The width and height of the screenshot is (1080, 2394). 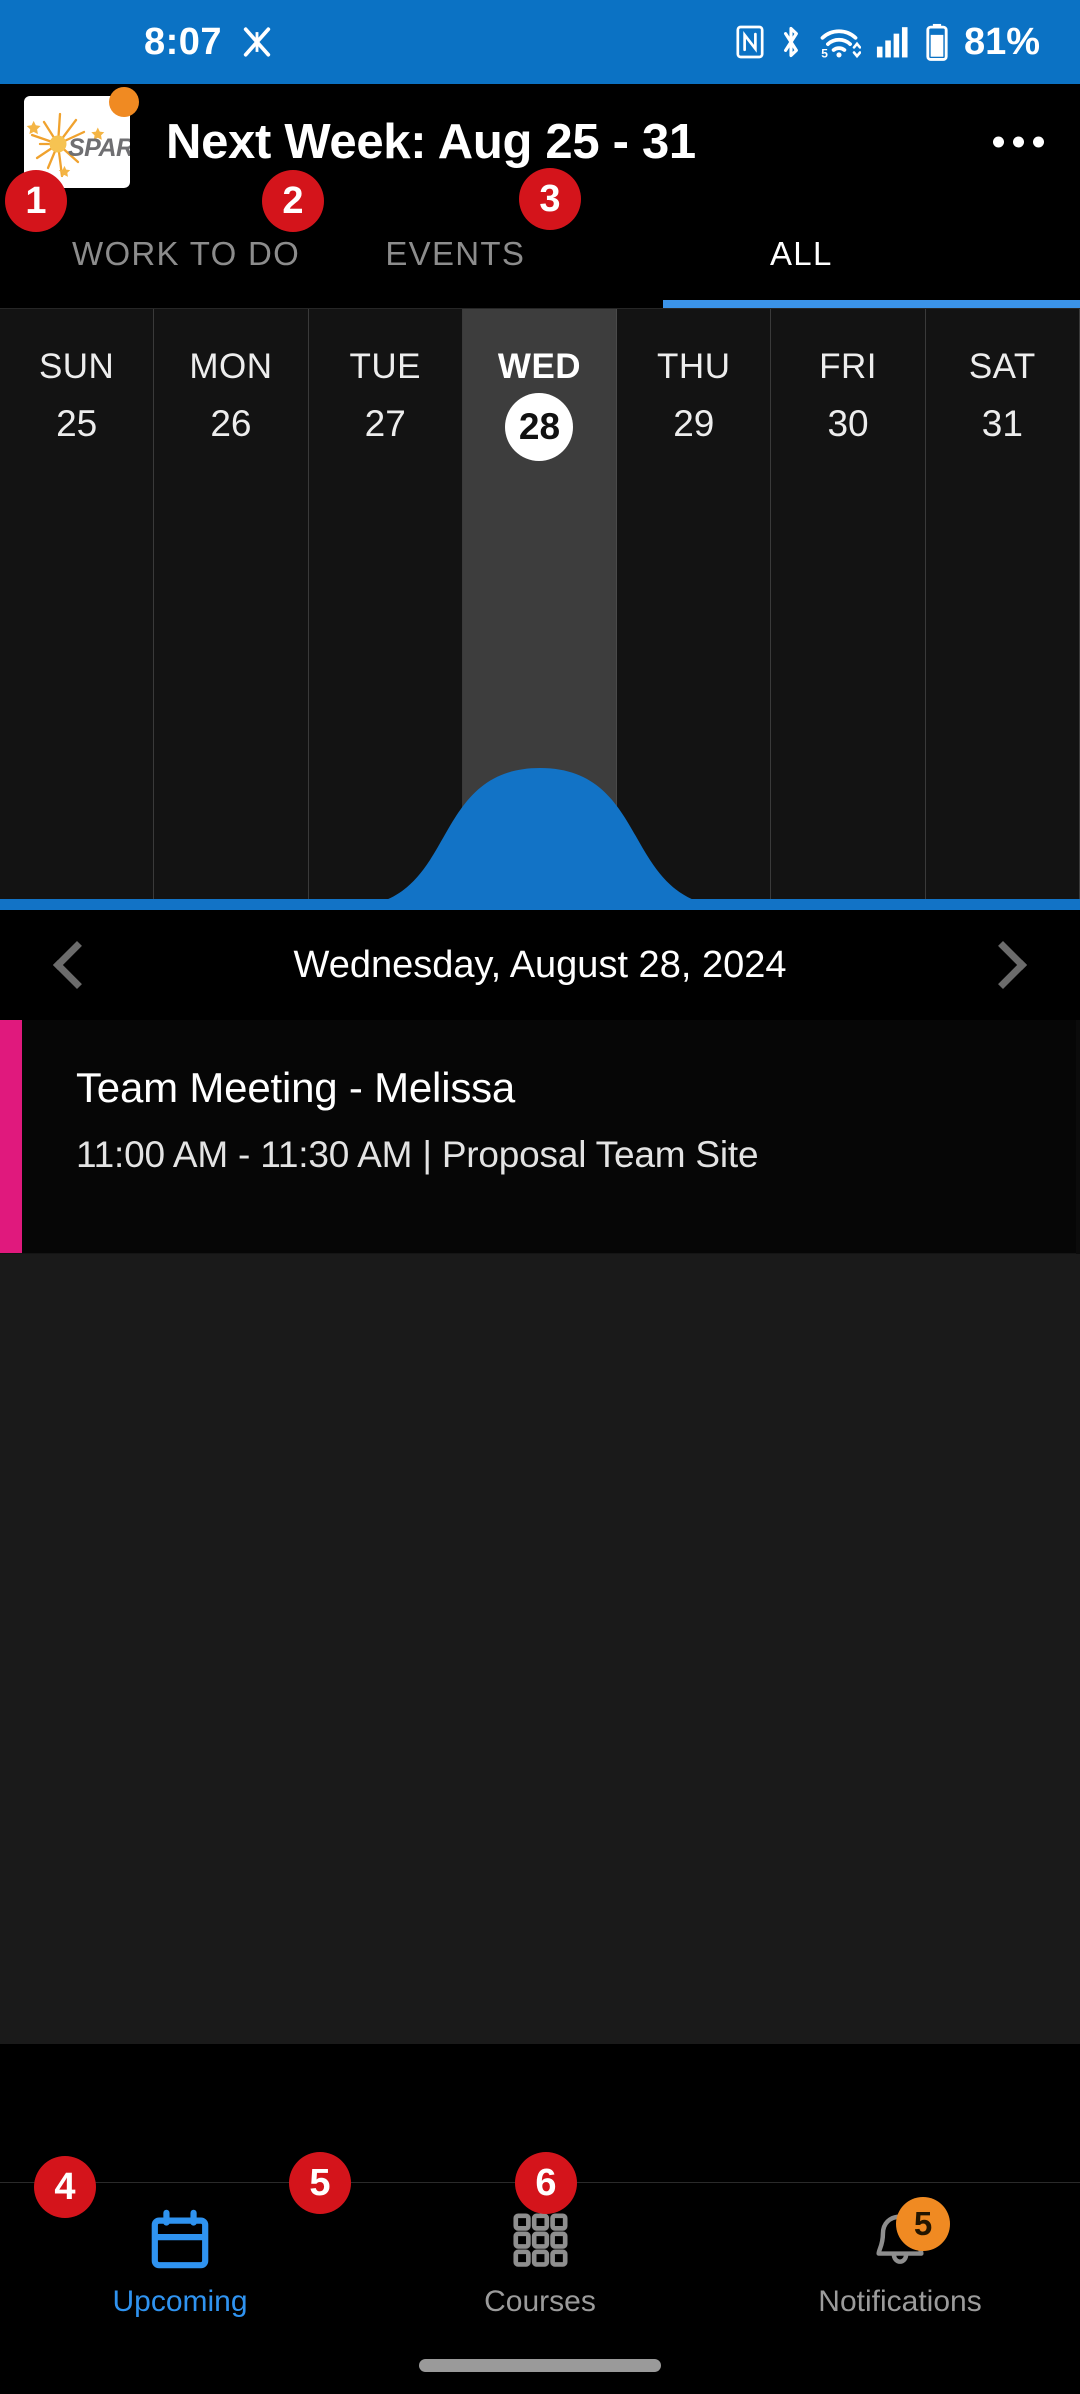 What do you see at coordinates (385, 423) in the screenshot?
I see `day-number: 27` at bounding box center [385, 423].